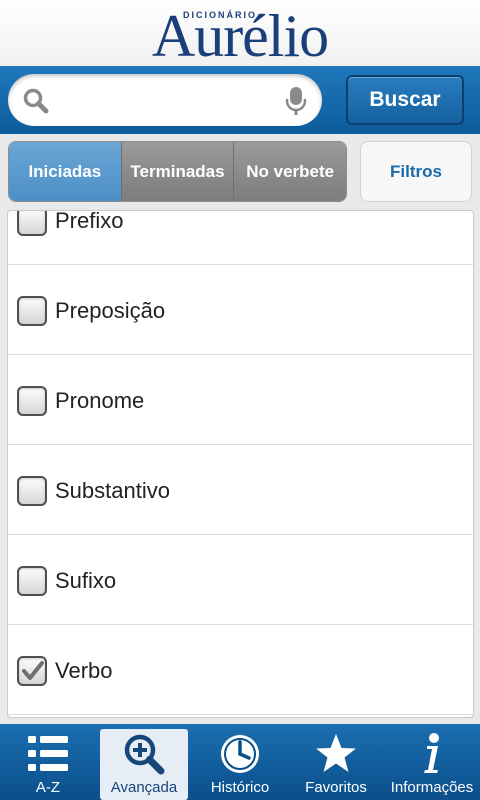  What do you see at coordinates (48, 753) in the screenshot?
I see `list-icon` at bounding box center [48, 753].